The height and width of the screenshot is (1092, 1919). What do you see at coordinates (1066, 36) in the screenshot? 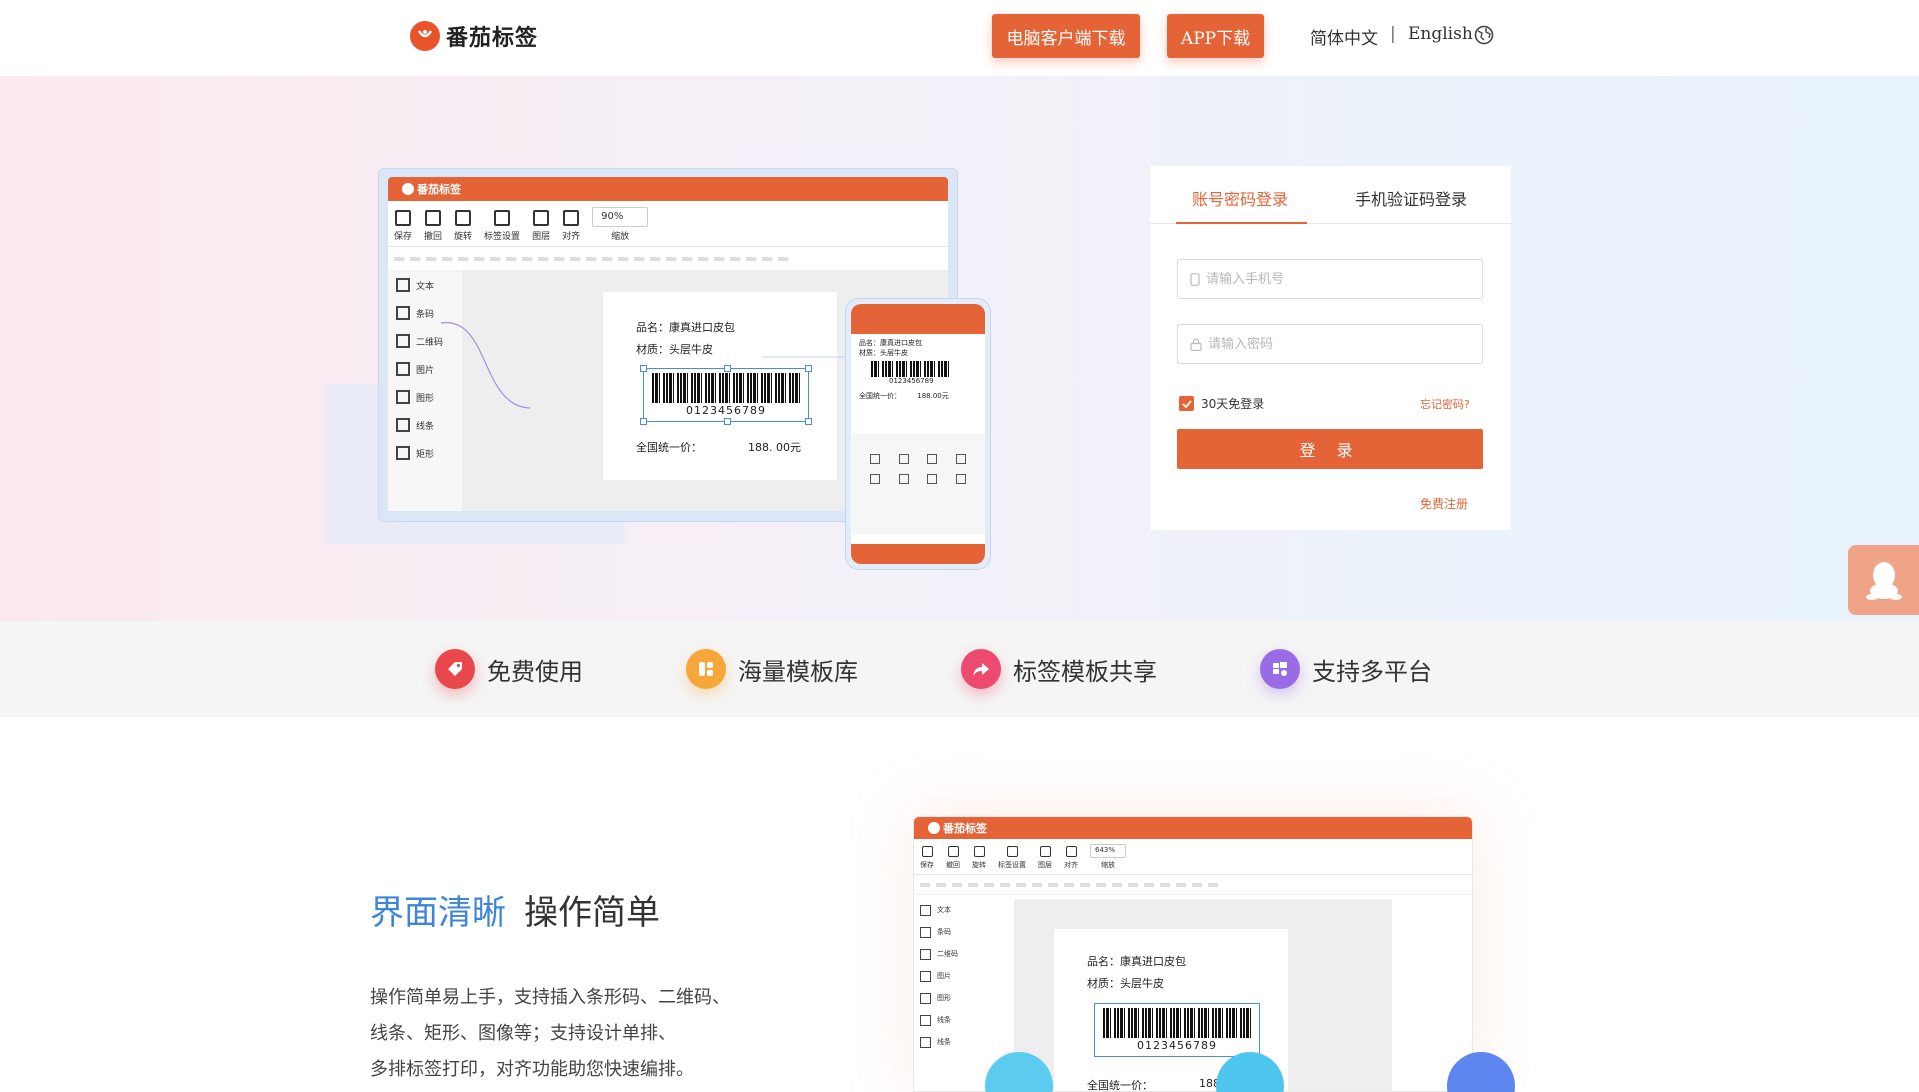
I see `download-pc-button: 电脑客户端下载` at bounding box center [1066, 36].